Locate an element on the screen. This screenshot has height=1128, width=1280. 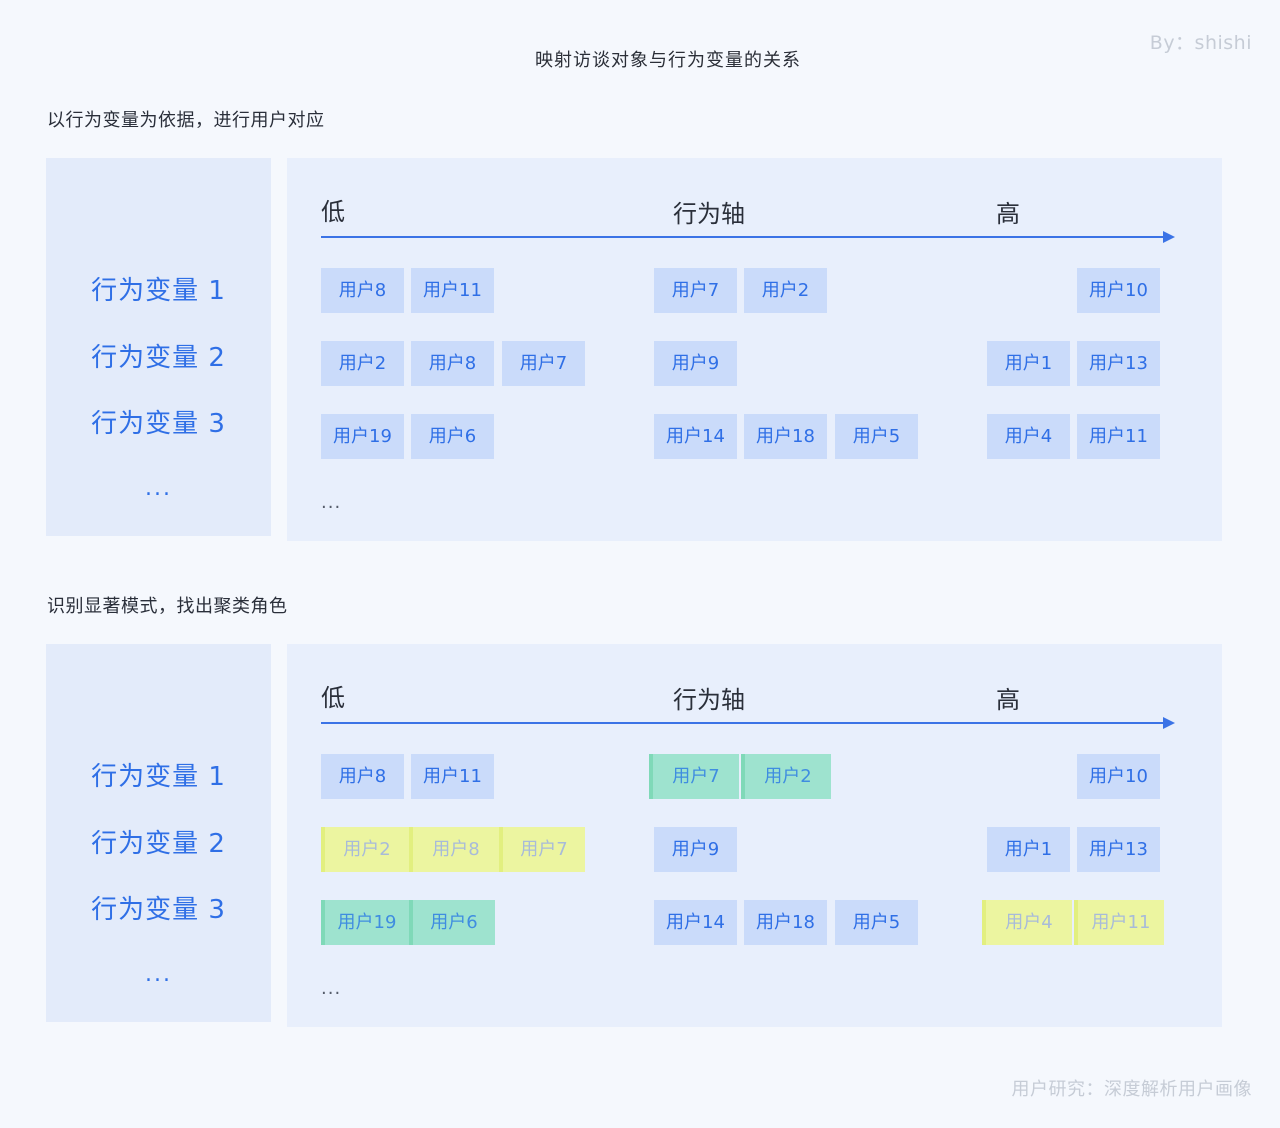
author-byline: By：shishi is located at coordinates (1200, 43).